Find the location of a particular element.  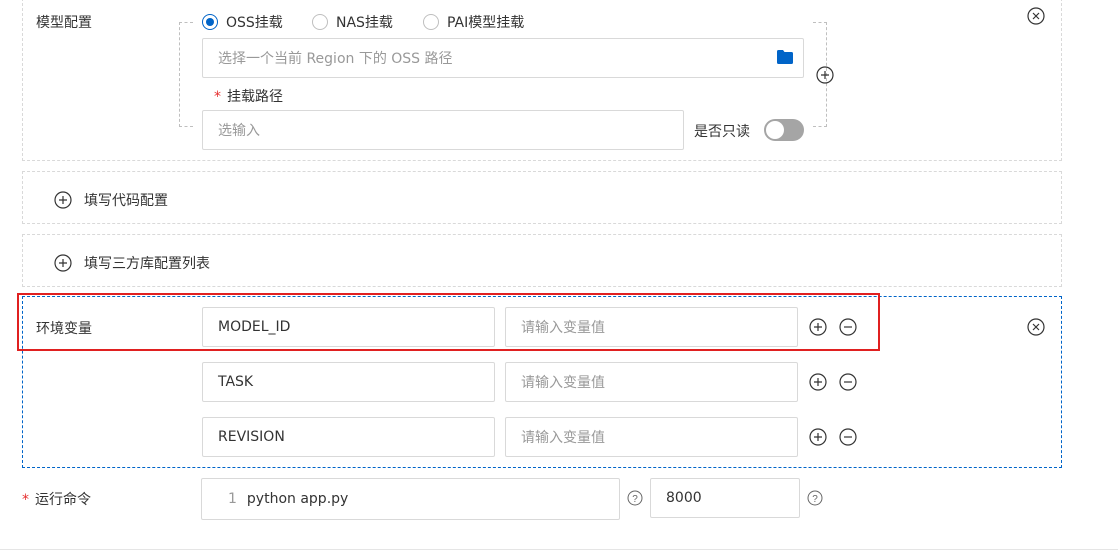

bottom-divider is located at coordinates (559, 549).